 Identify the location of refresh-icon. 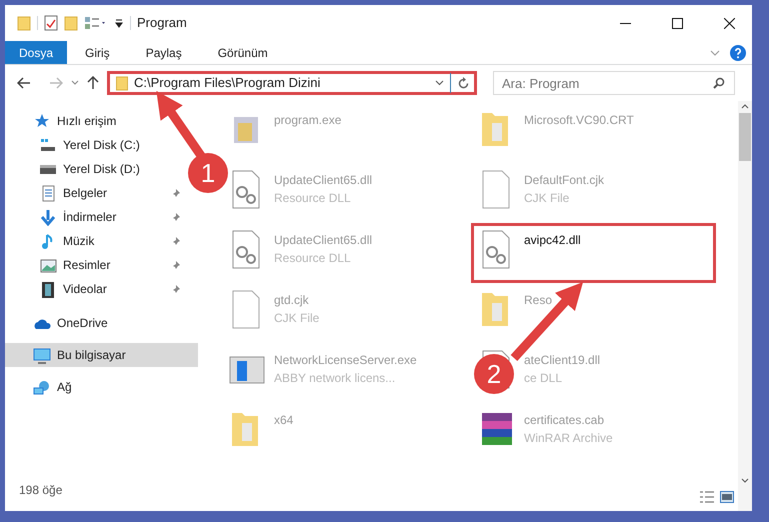
(463, 83).